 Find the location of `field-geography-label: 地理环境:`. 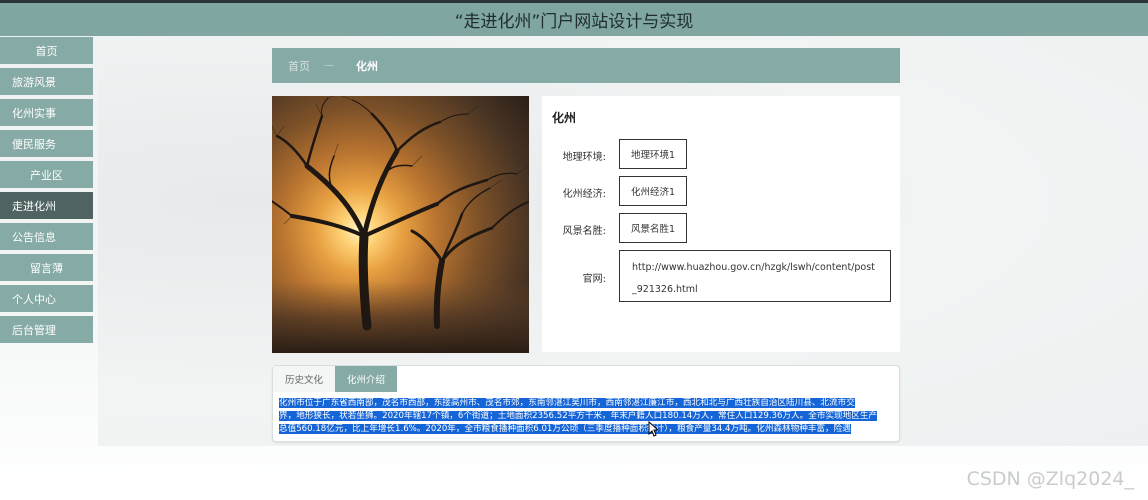

field-geography-label: 地理环境: is located at coordinates (584, 157).